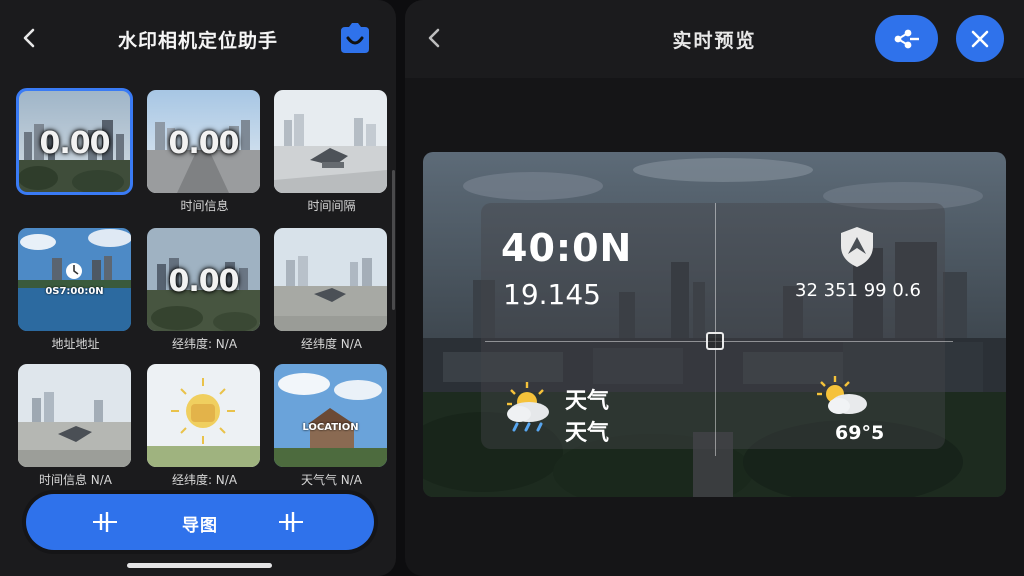  I want to click on template-overlay-text: LOCATION, so click(330, 427).